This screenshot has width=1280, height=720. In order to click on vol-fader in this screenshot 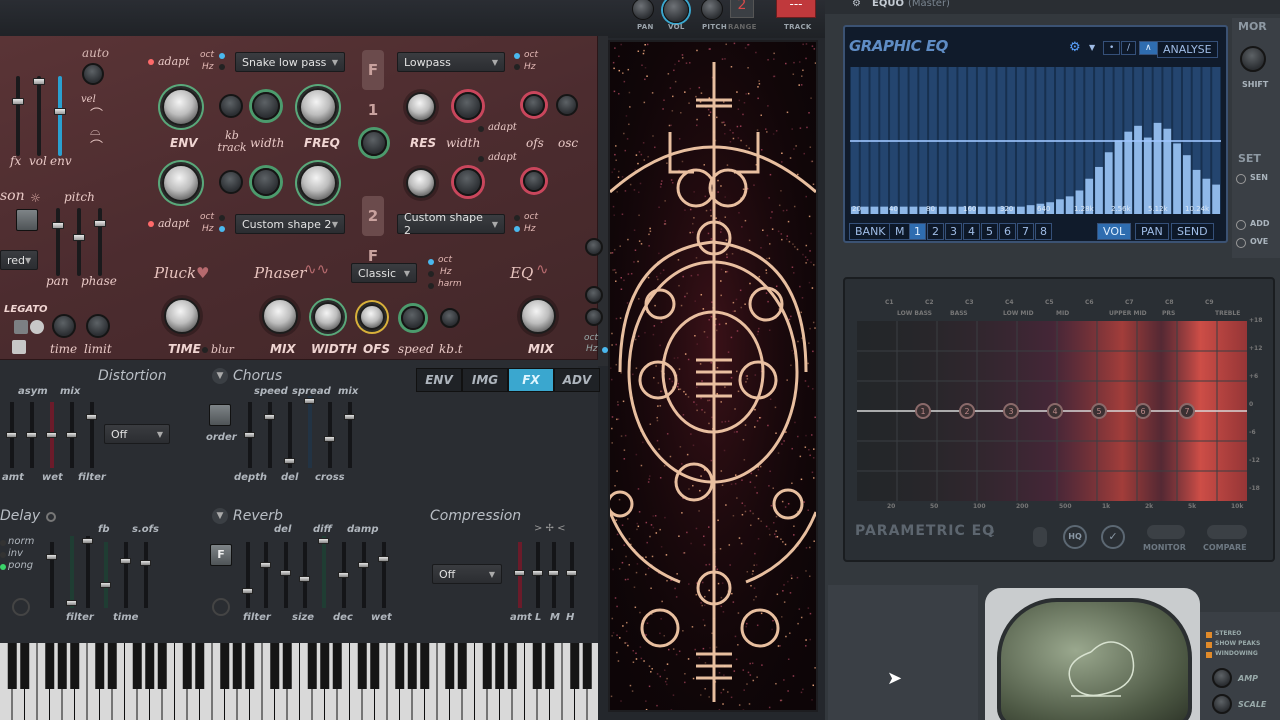, I will do `click(39, 116)`.